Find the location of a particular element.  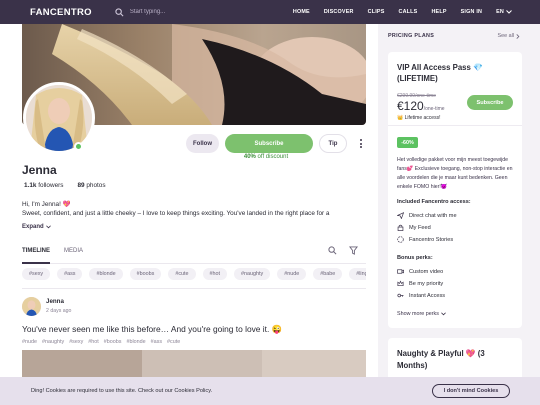

plan-price: €120/one-time is located at coordinates (421, 106).